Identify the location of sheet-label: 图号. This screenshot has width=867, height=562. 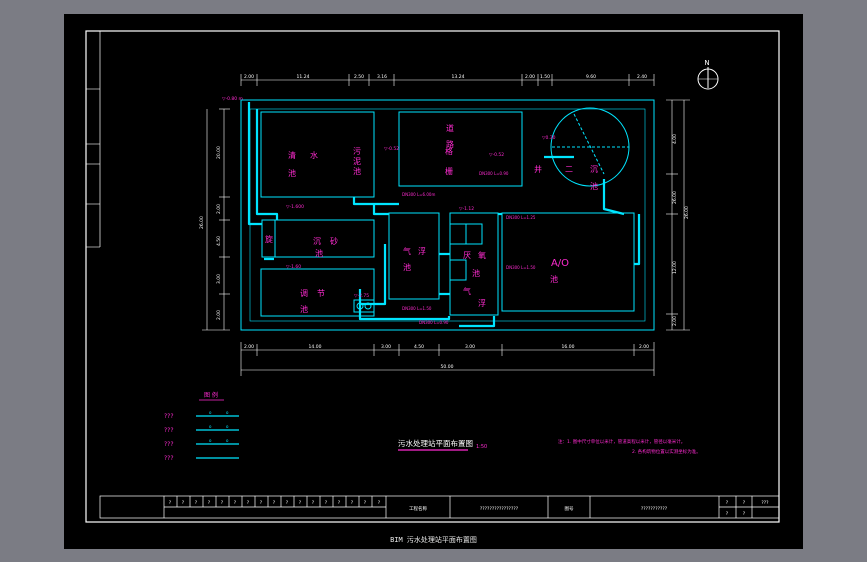
(569, 509).